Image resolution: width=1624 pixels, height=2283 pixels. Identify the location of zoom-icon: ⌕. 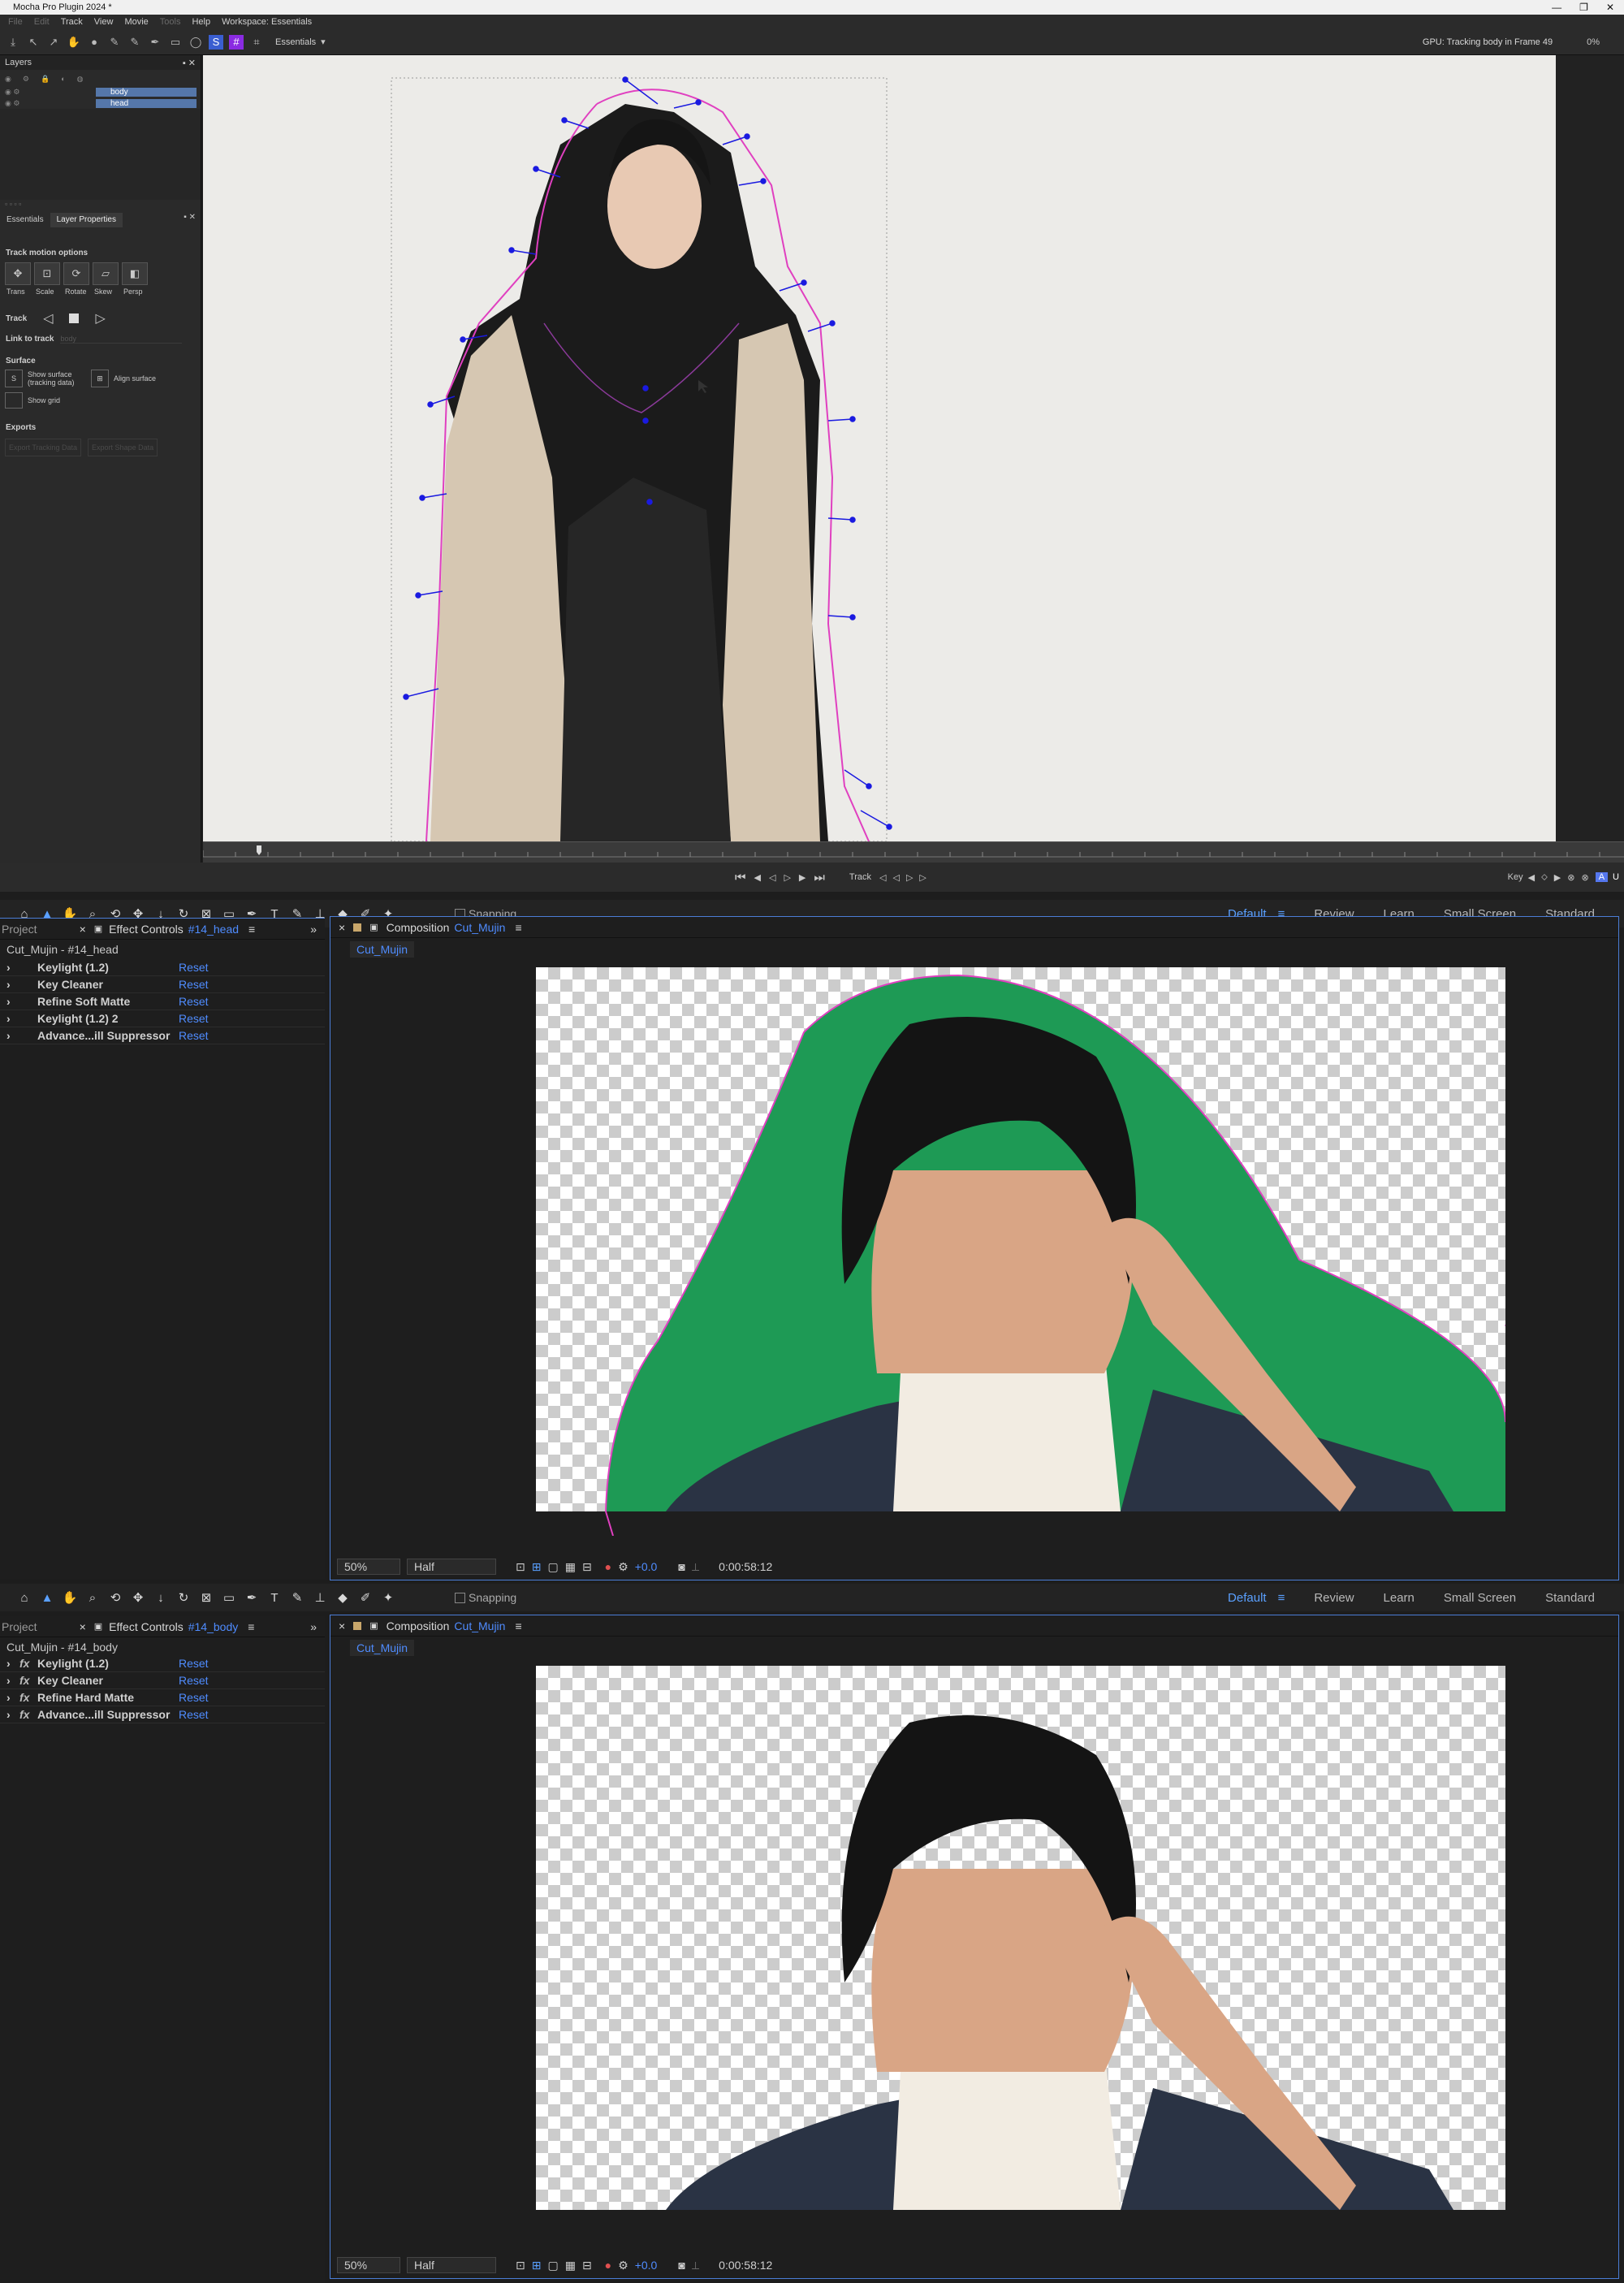
(93, 1598).